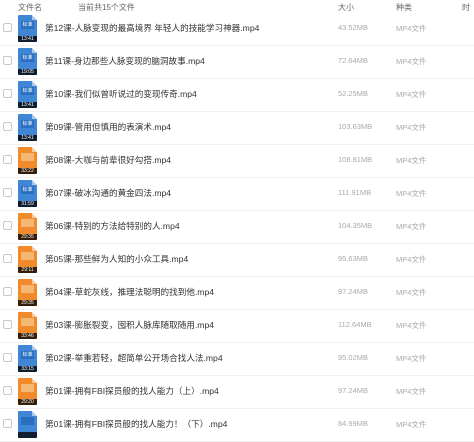  What do you see at coordinates (106, 7) in the screenshot?
I see `file-count-label: 当前共15个文件` at bounding box center [106, 7].